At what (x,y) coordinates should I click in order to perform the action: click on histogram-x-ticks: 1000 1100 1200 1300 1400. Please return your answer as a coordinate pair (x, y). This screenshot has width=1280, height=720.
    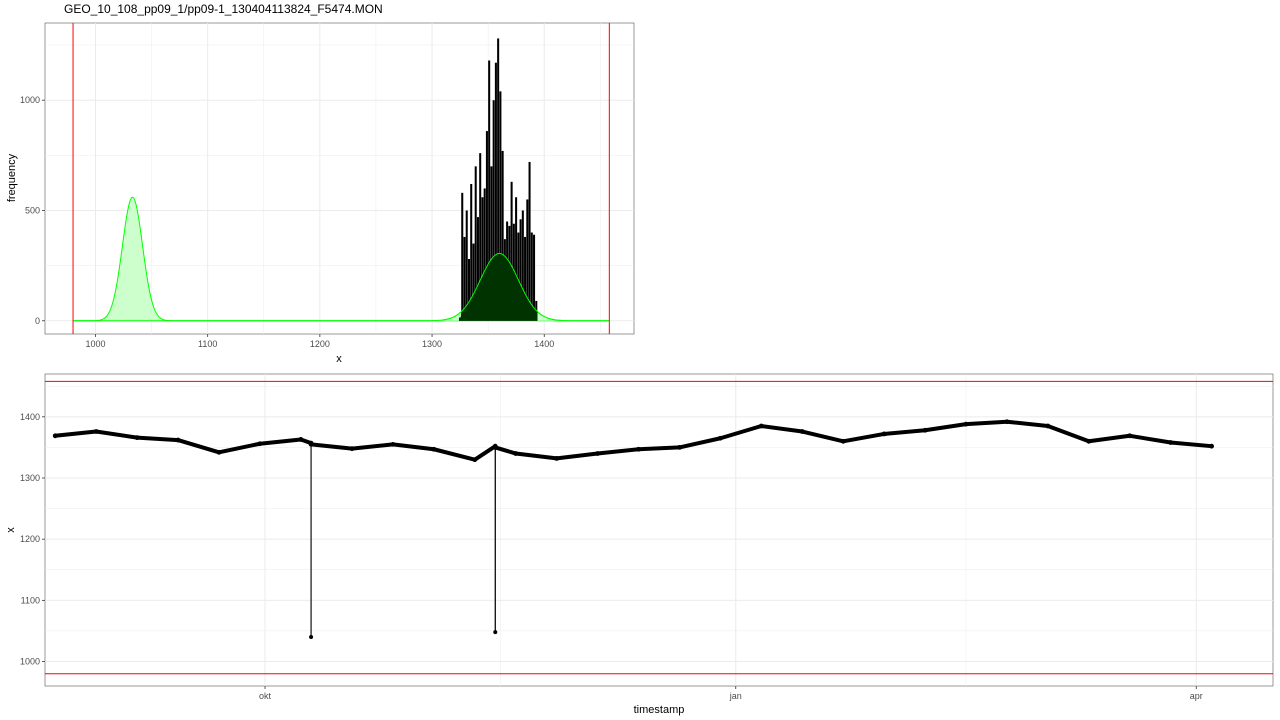
    Looking at the image, I should click on (319, 341).